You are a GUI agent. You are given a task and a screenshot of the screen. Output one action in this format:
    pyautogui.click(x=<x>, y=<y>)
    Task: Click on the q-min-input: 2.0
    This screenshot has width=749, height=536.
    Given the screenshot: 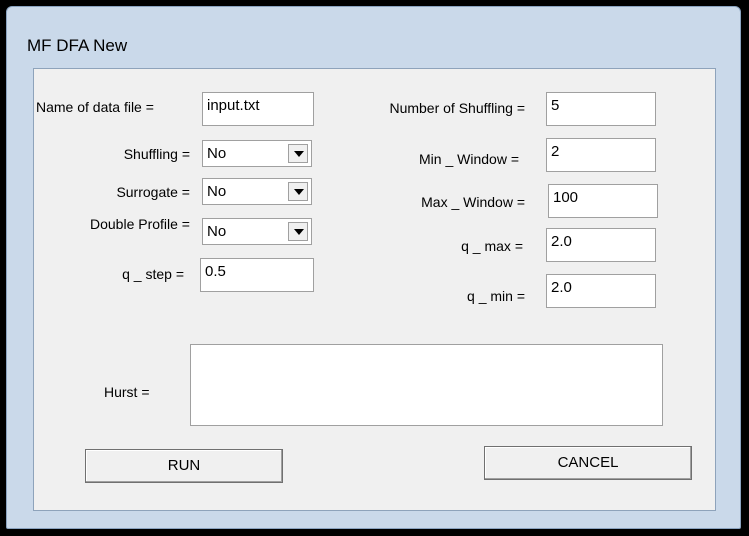 What is the action you would take?
    pyautogui.click(x=601, y=291)
    